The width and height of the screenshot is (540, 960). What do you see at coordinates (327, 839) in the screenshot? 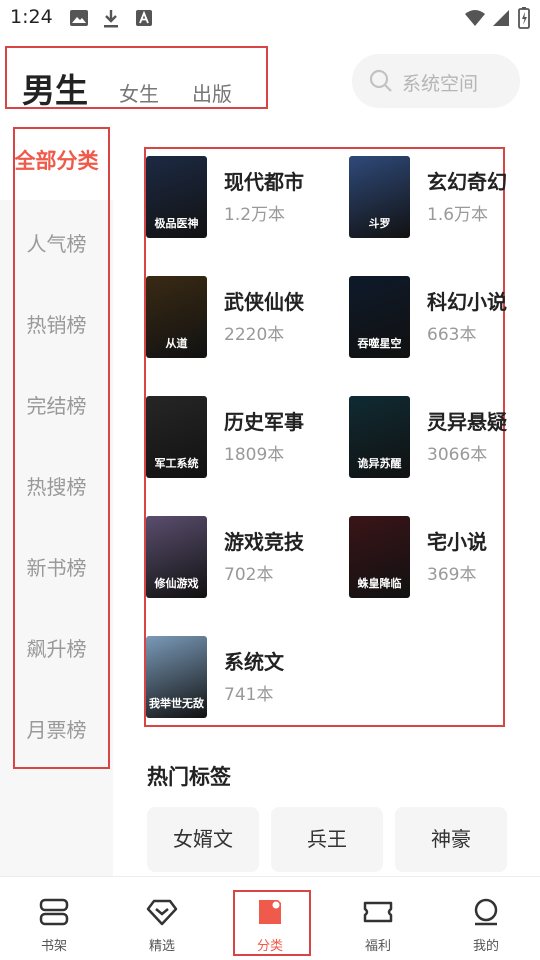
I see `tag-soldier-king: 兵王` at bounding box center [327, 839].